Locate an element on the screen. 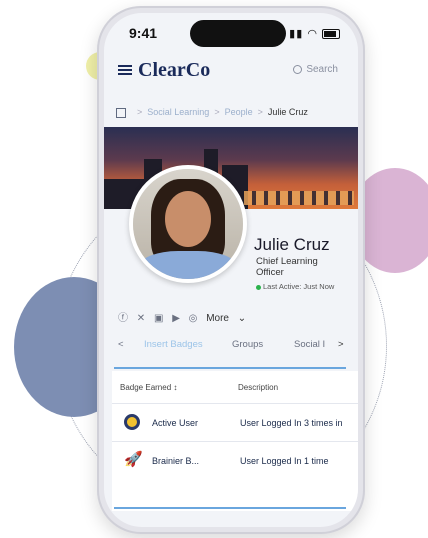 This screenshot has height=538, width=428. last-active-status: Last Active: Just Now is located at coordinates (295, 286).